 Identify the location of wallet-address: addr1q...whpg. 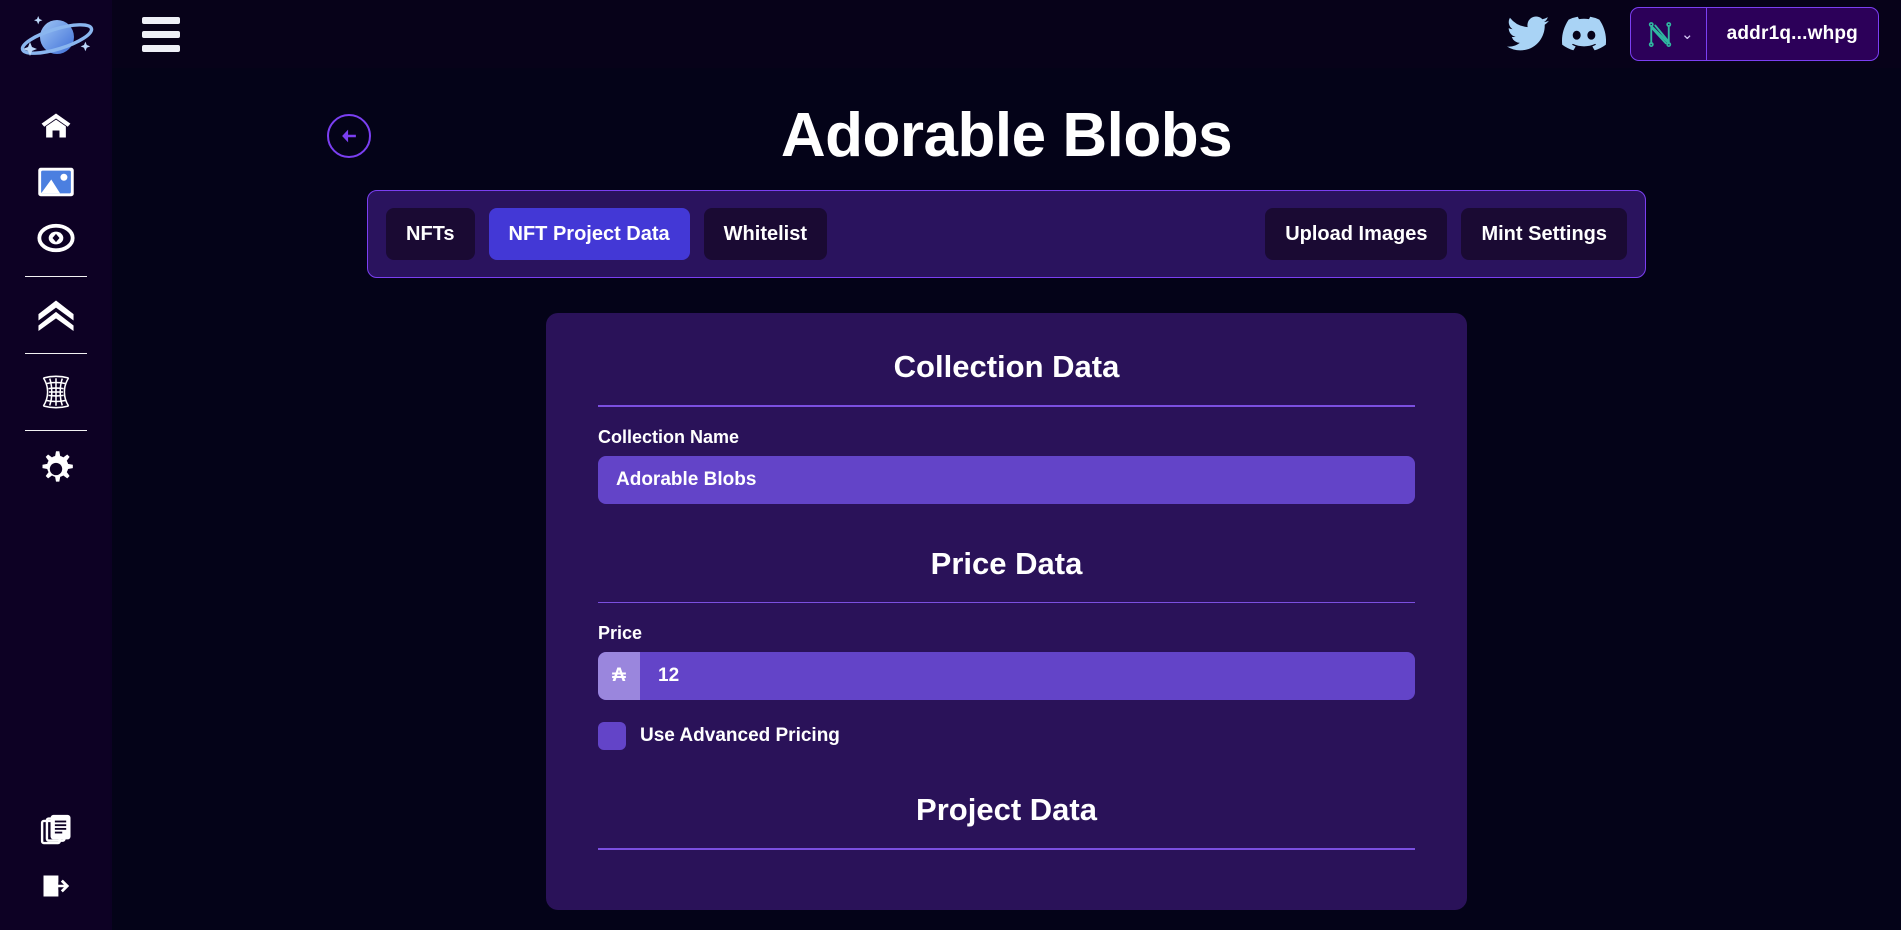
(1792, 34).